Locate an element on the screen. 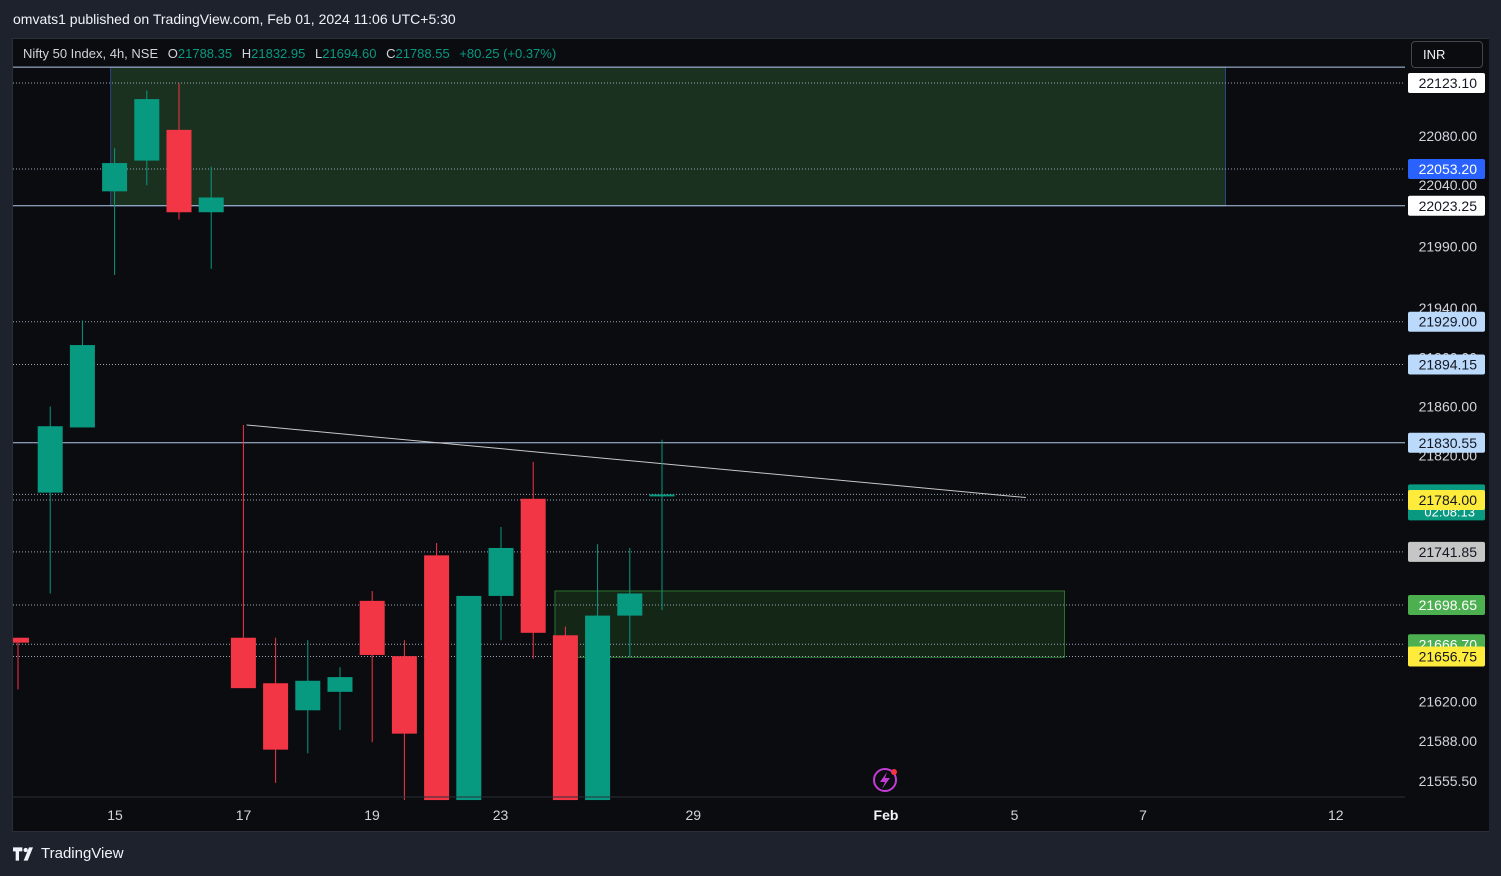 This screenshot has height=876, width=1501. y-tick-label: 21860.00 is located at coordinates (1448, 407).